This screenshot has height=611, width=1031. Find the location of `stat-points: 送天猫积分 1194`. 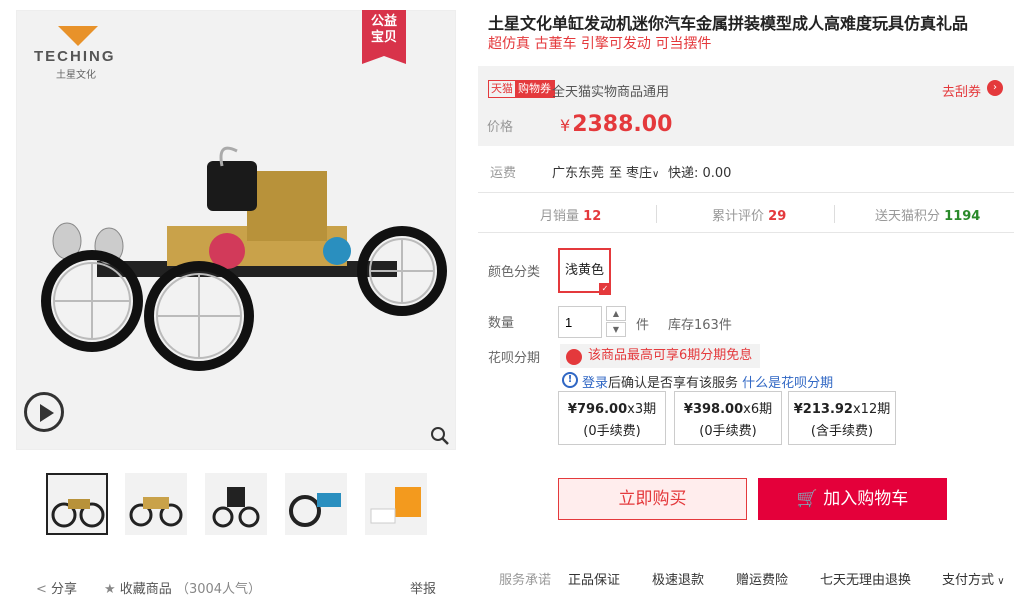

stat-points: 送天猫积分 1194 is located at coordinates (927, 214).